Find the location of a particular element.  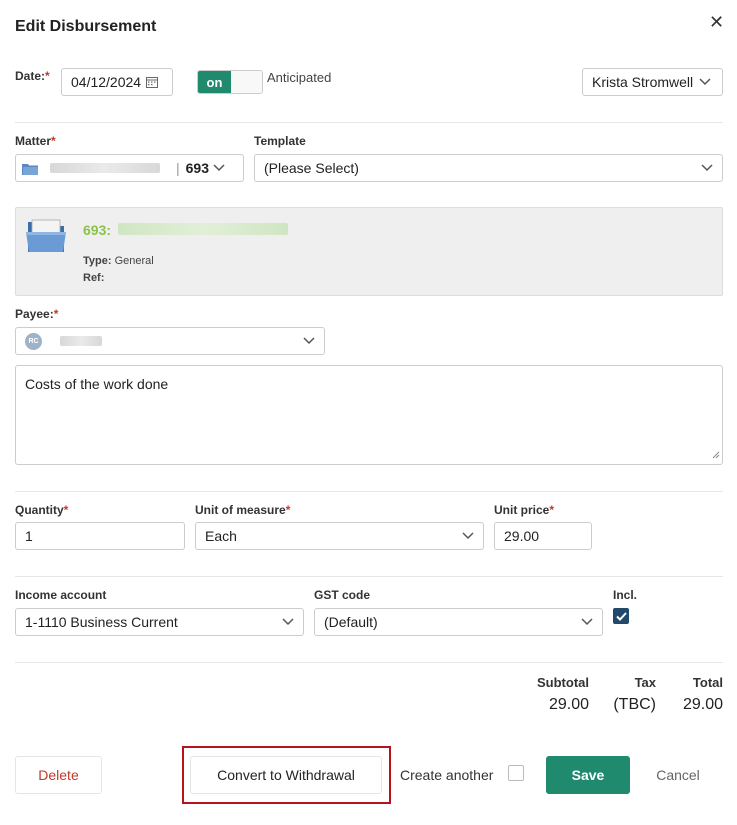

income-account-select: 1-1110 Business Current is located at coordinates (159, 622).